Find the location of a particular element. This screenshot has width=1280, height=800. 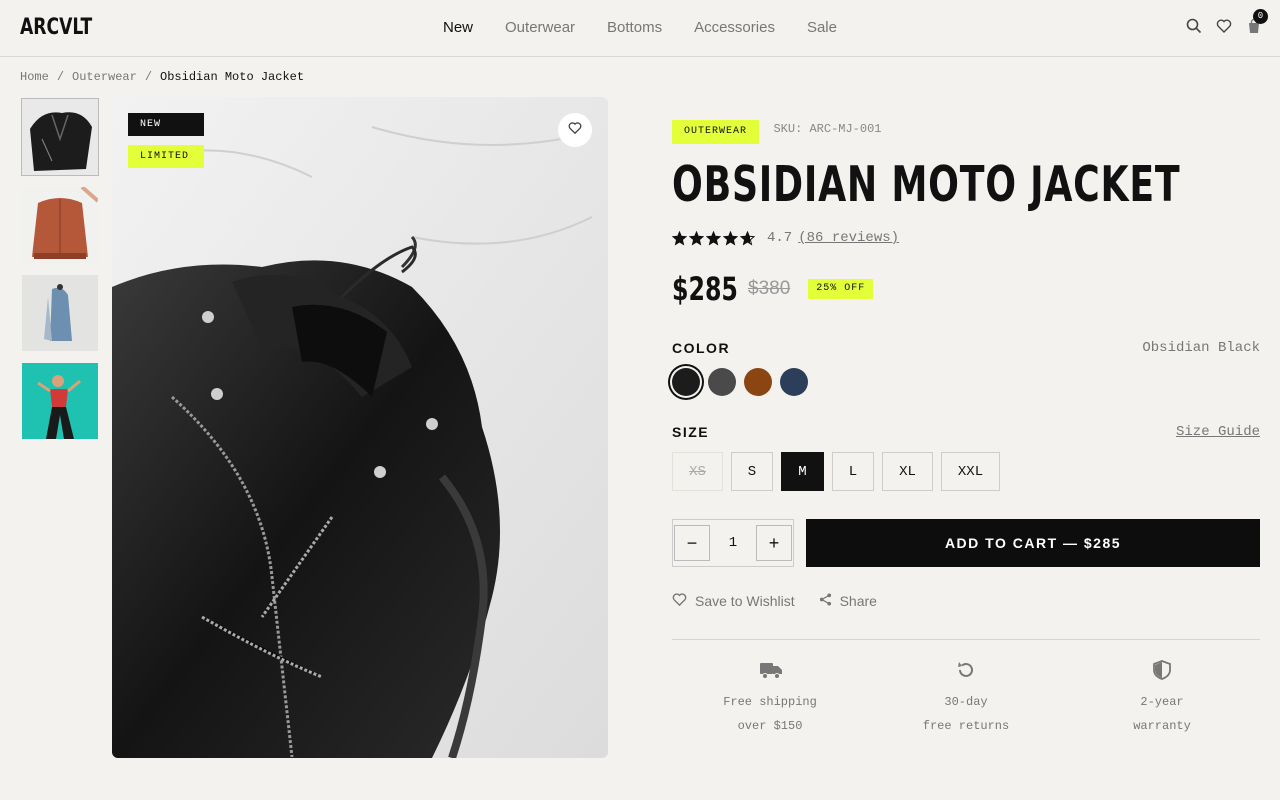

product-title: OBSIDIAN MOTO JACKET is located at coordinates (926, 184).